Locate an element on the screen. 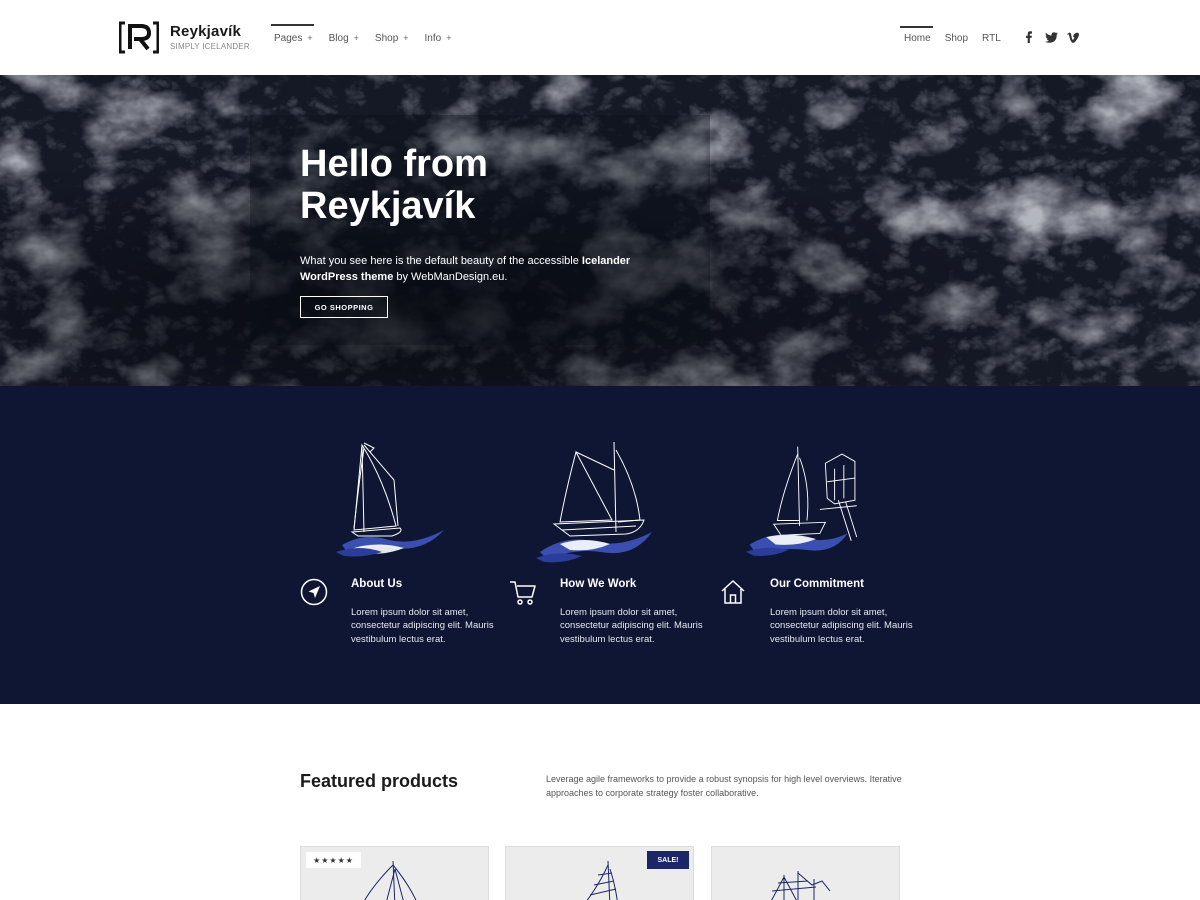  feature-title: About Us is located at coordinates (377, 584).